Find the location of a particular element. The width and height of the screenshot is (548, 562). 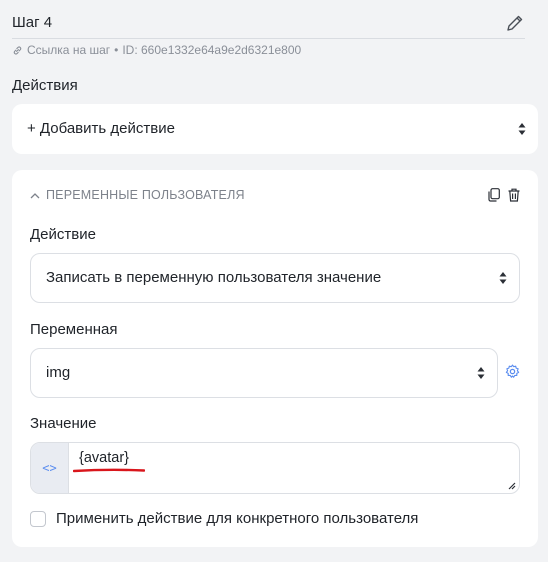

actions-section-label: Действия is located at coordinates (45, 85).